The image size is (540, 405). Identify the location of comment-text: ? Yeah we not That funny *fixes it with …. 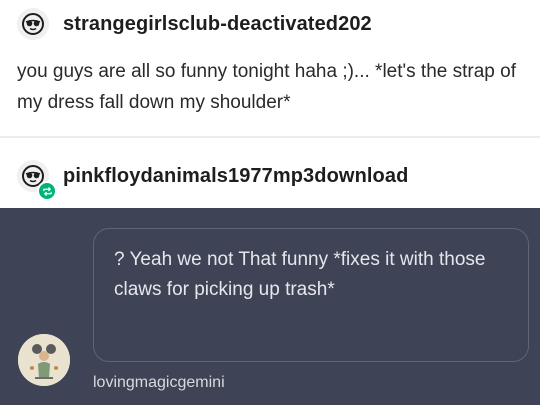
(300, 274).